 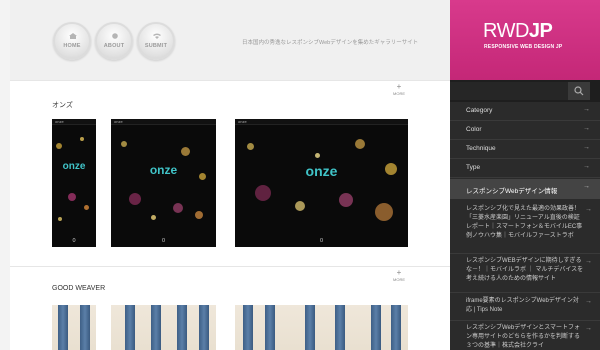 I want to click on sidebar-item-category: Category →, so click(x=525, y=111).